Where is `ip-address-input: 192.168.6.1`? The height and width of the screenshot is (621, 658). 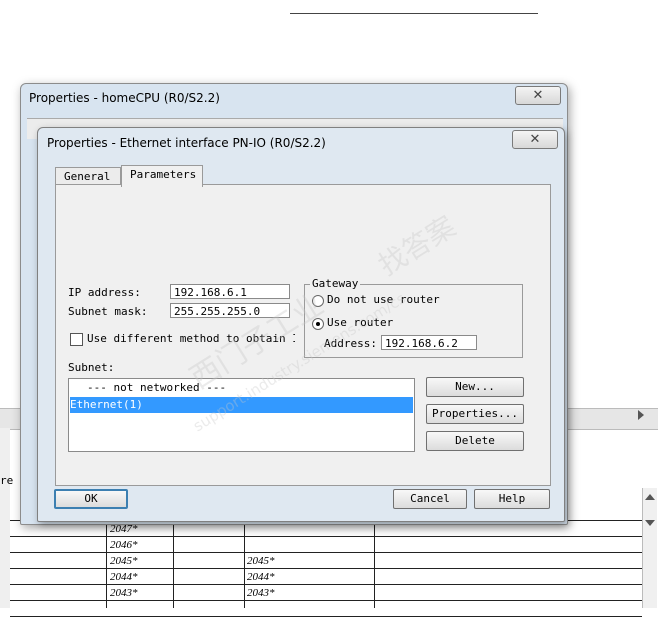 ip-address-input: 192.168.6.1 is located at coordinates (230, 291).